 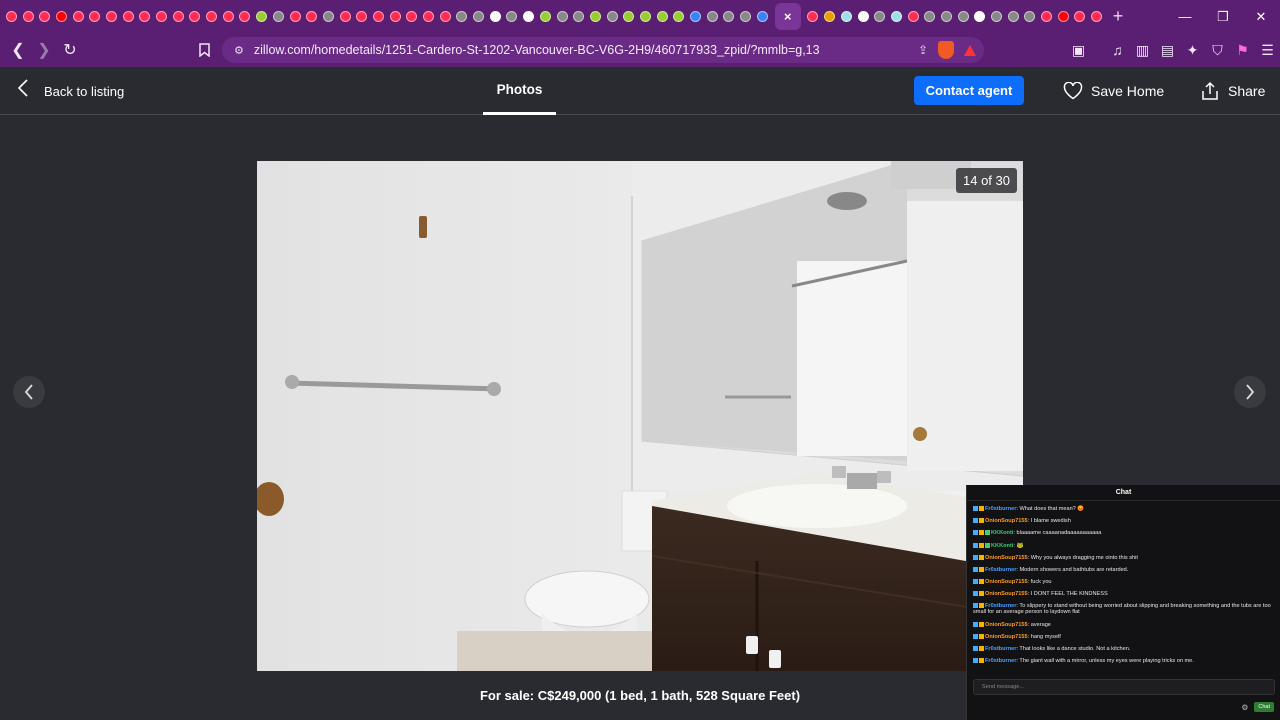 I want to click on reload-icon: ↻, so click(x=70, y=50).